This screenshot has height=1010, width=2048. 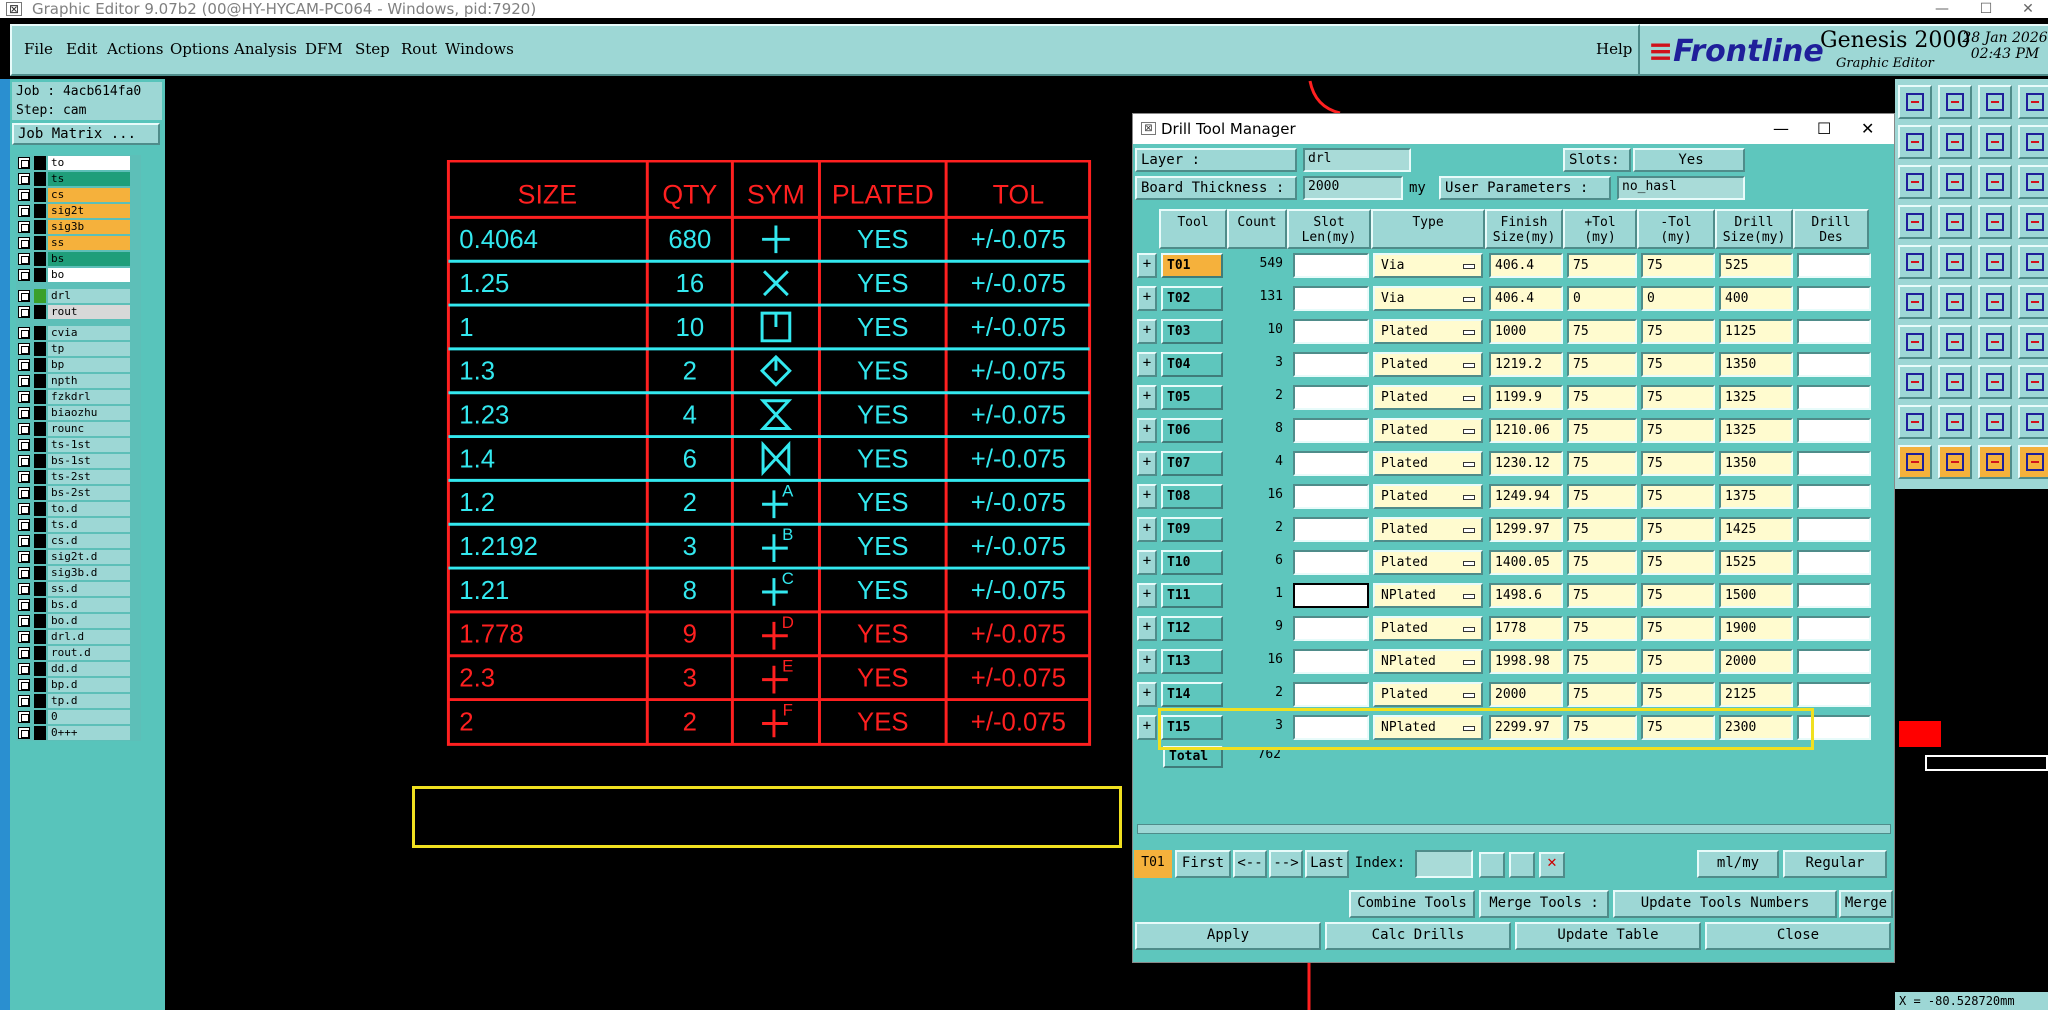 I want to click on layer-name: tp, so click(x=89, y=349).